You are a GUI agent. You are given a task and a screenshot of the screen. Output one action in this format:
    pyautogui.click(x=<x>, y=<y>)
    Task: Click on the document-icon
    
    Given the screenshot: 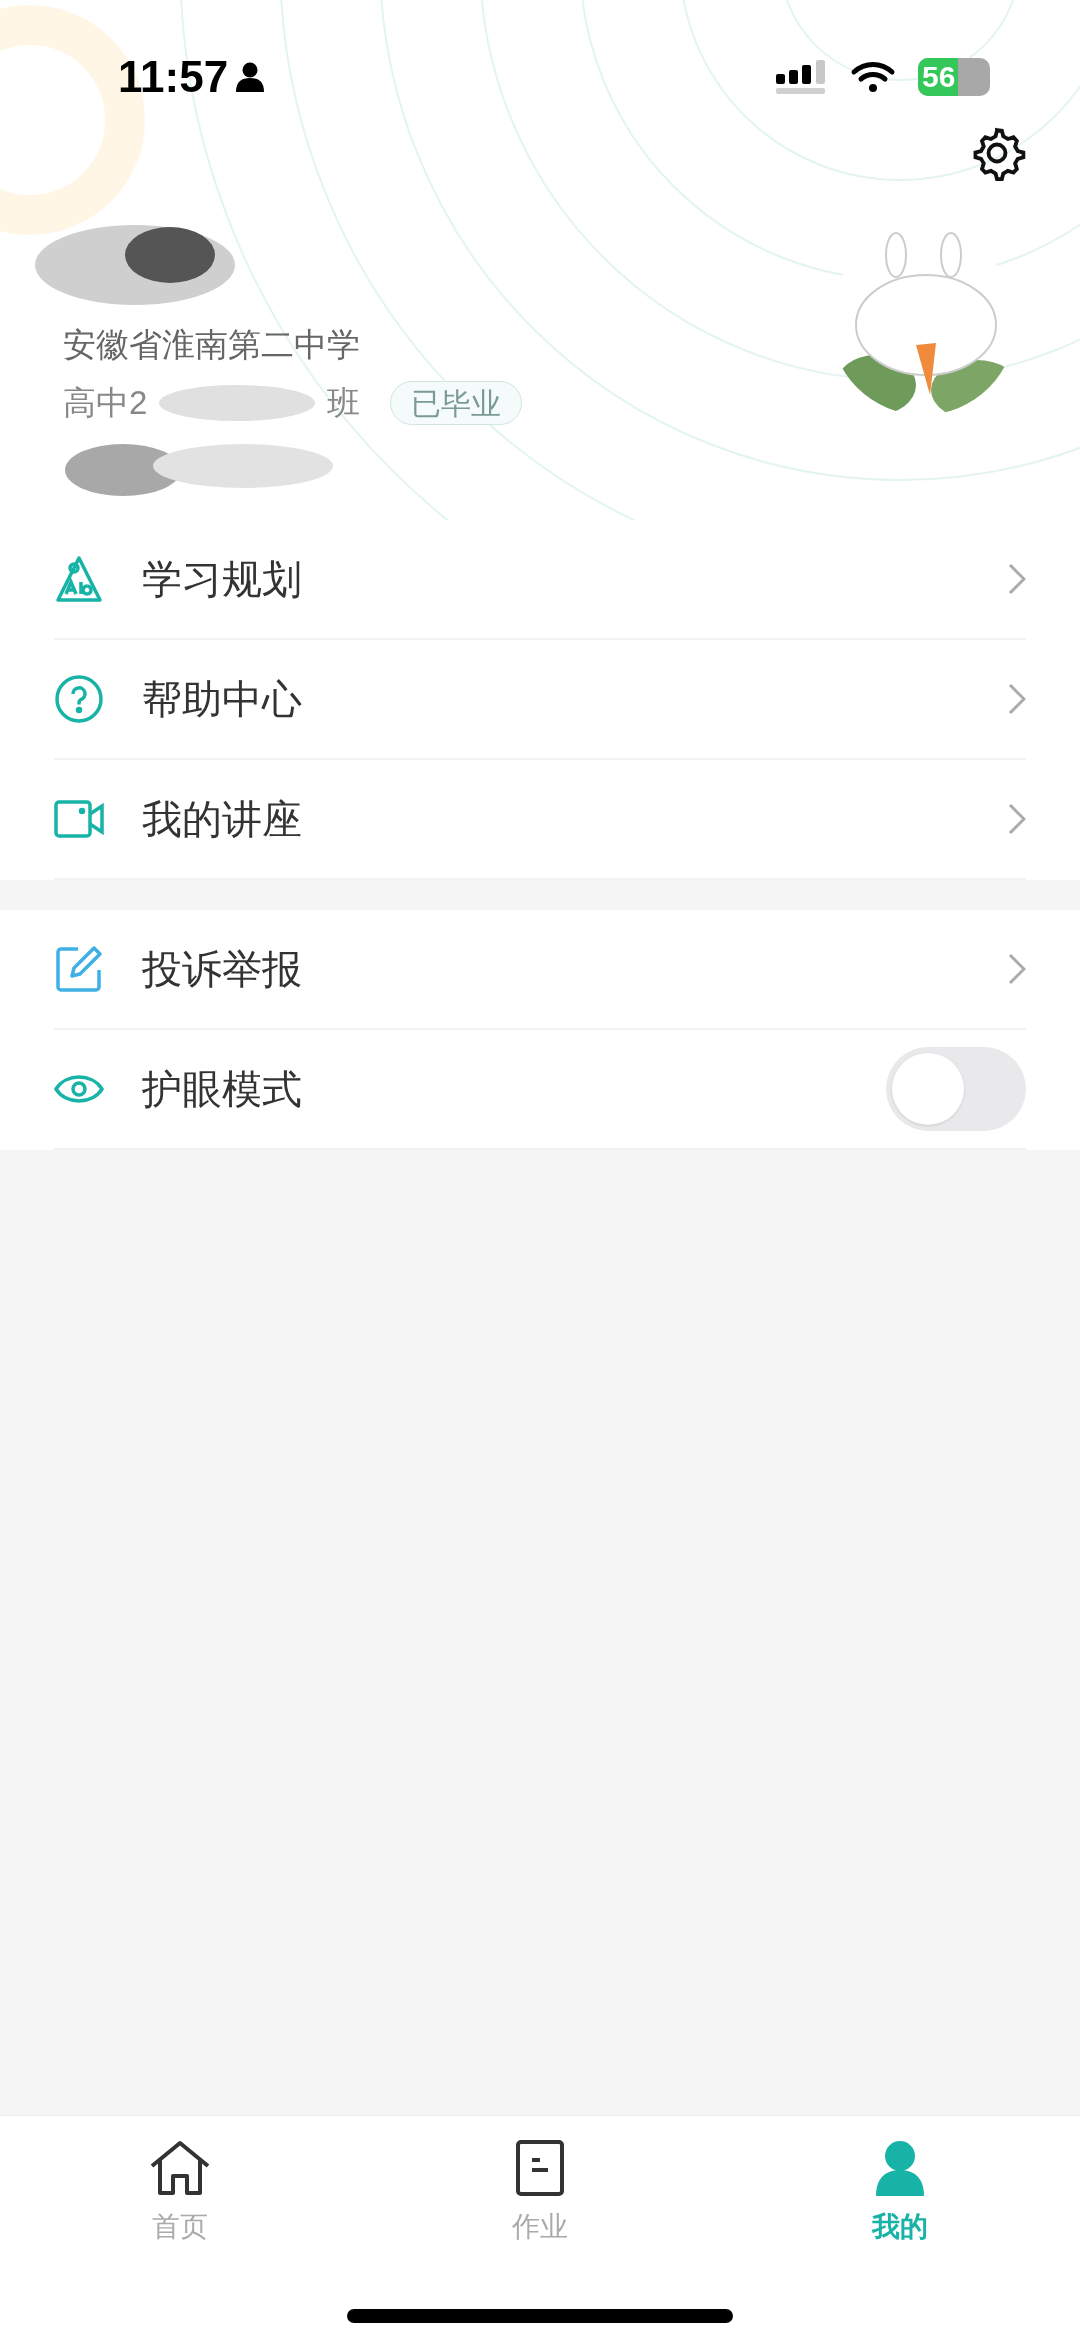 What is the action you would take?
    pyautogui.click(x=540, y=2168)
    